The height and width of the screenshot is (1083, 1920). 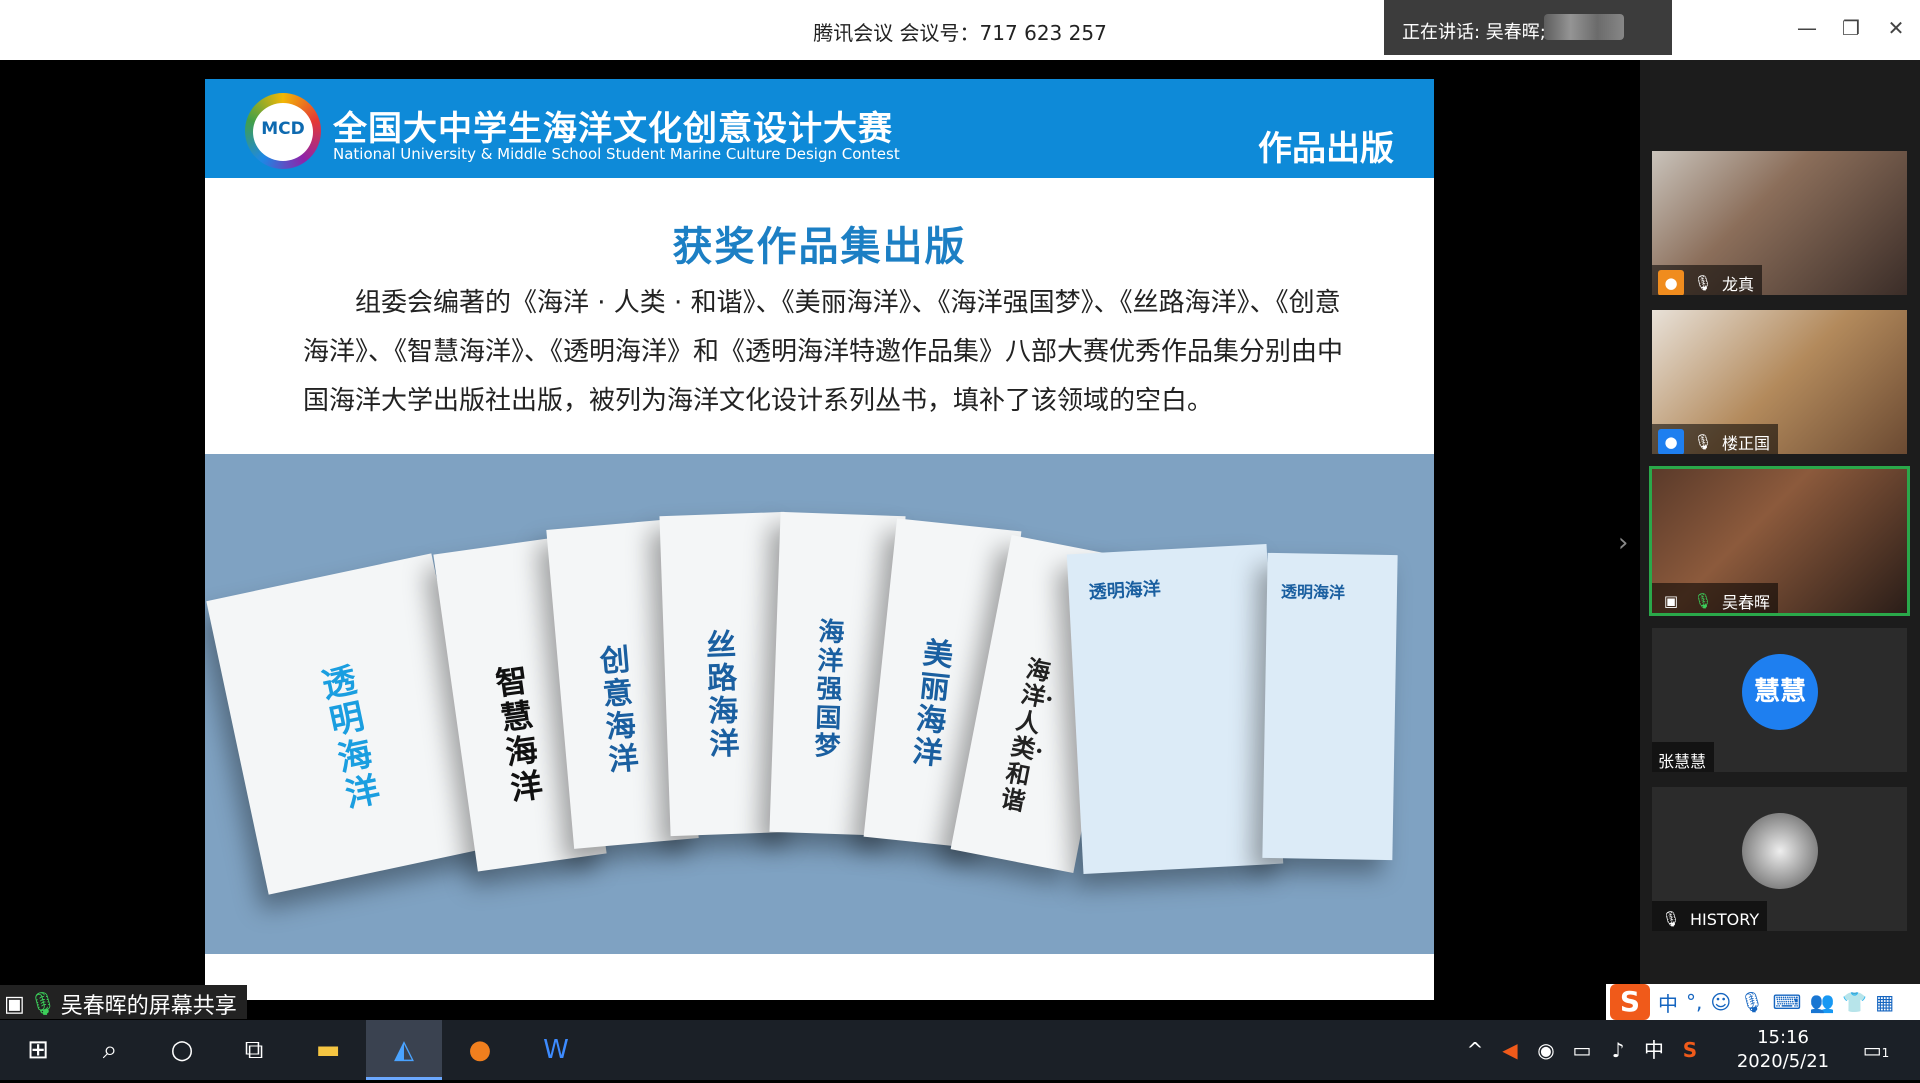 What do you see at coordinates (1783, 1061) in the screenshot?
I see `clock-date: 2020/5/21` at bounding box center [1783, 1061].